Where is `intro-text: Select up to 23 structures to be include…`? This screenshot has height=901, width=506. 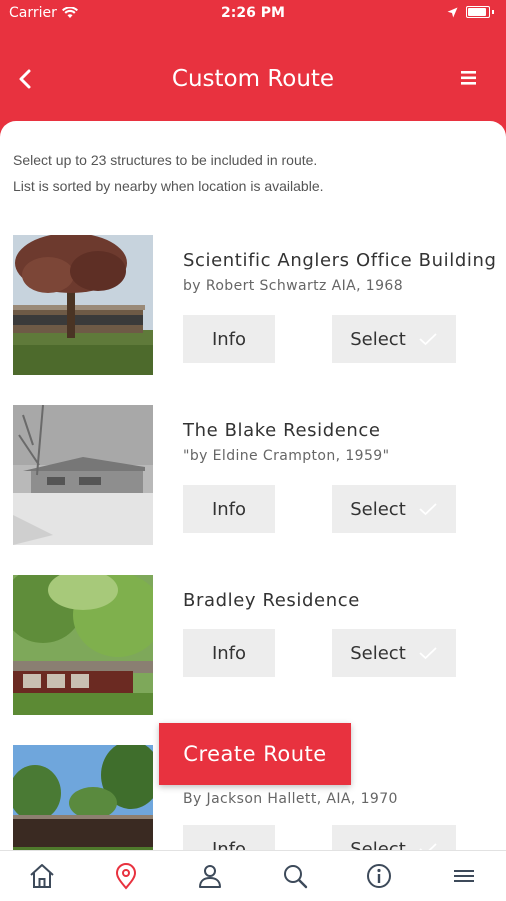
intro-text: Select up to 23 structures to be include… is located at coordinates (168, 173).